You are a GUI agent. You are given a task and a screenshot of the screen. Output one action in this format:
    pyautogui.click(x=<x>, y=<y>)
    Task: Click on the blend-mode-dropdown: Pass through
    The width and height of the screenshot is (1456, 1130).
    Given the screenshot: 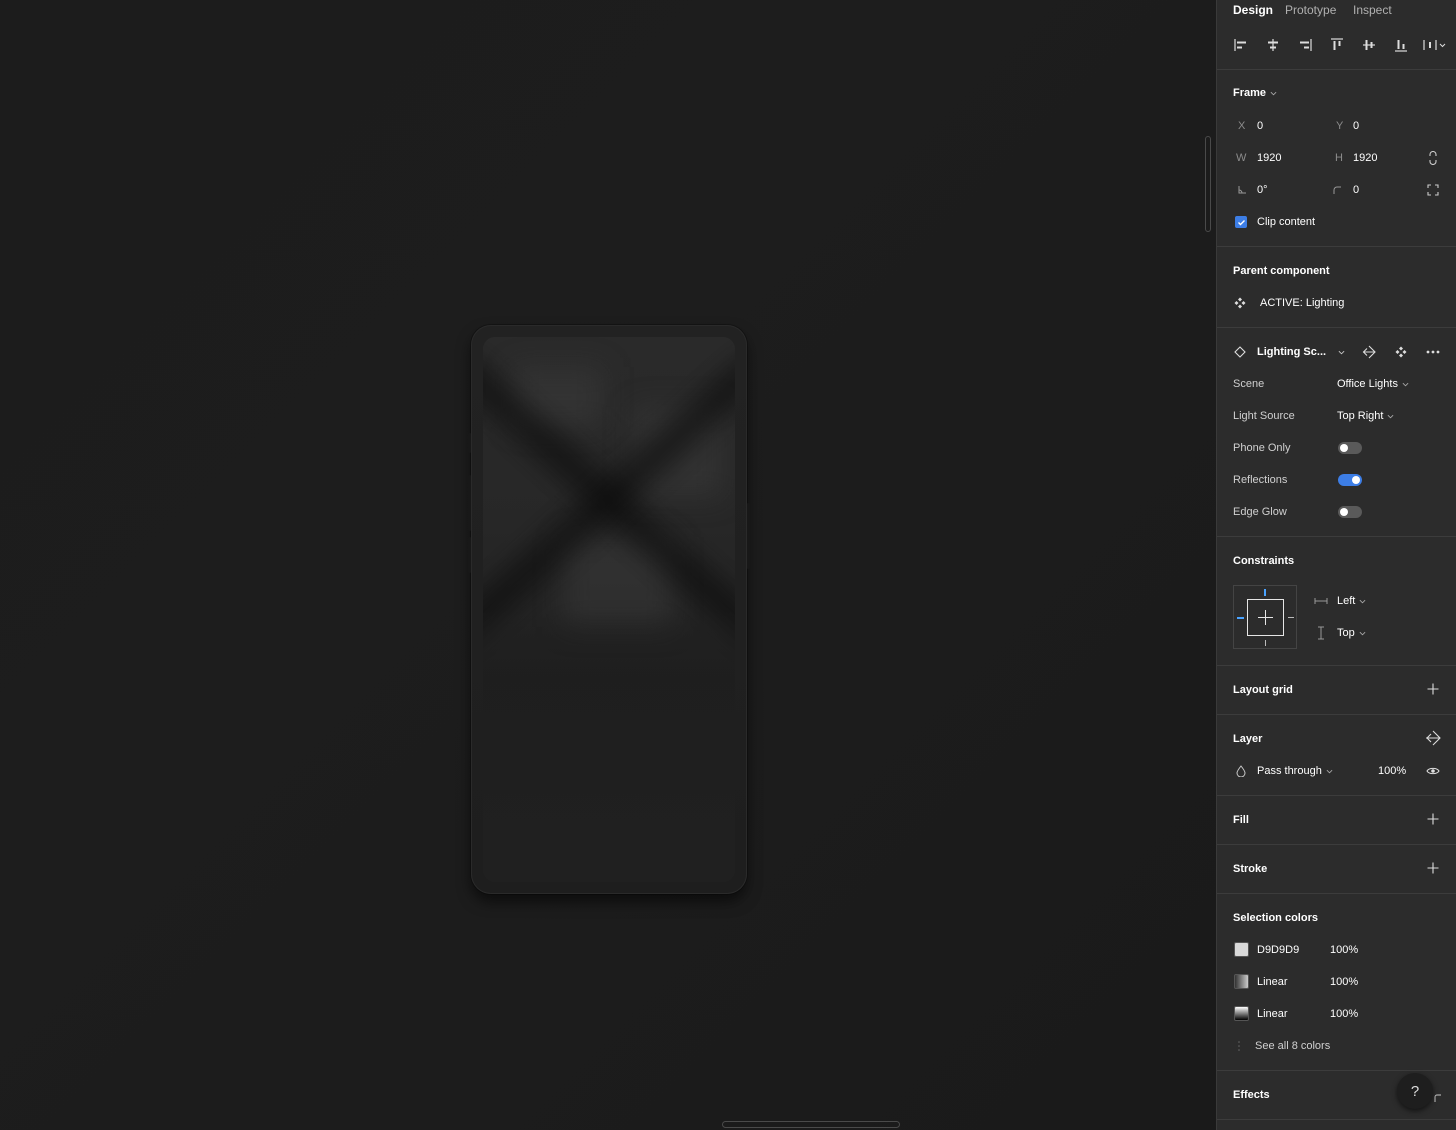 What is the action you would take?
    pyautogui.click(x=1295, y=771)
    